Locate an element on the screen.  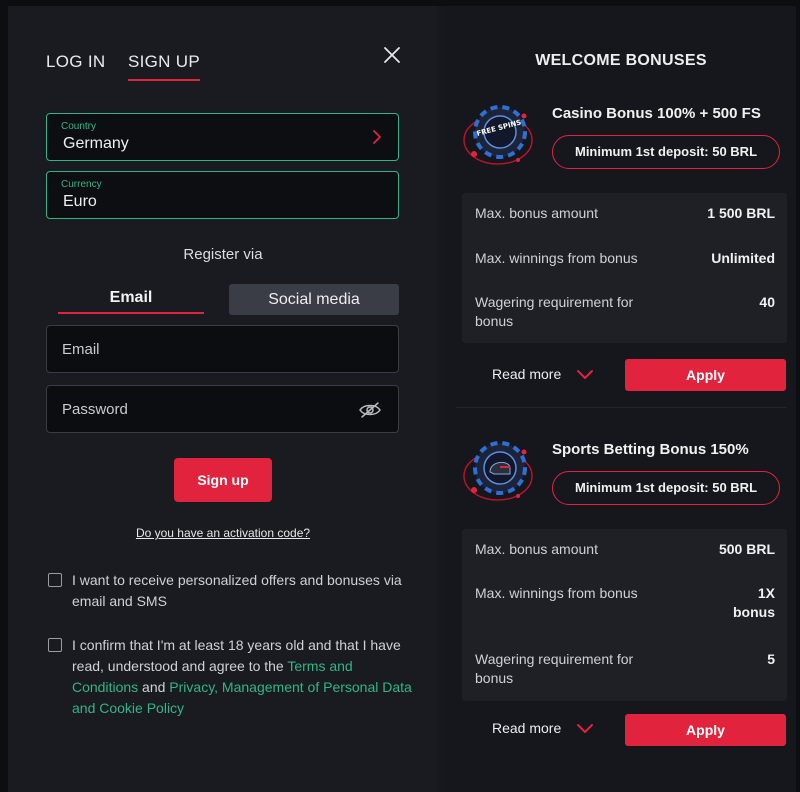
currency-value: Euro is located at coordinates (80, 201).